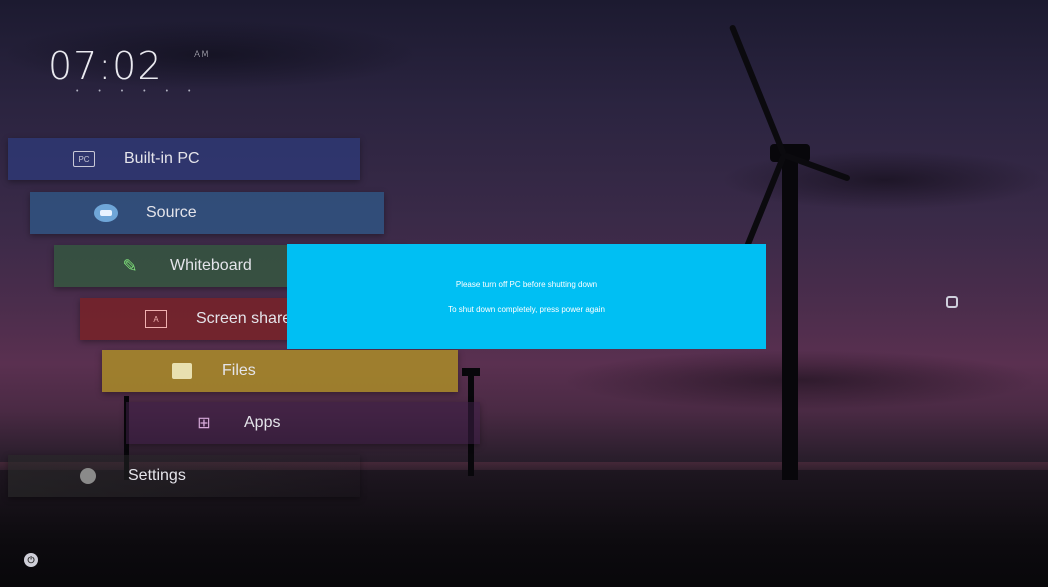 The height and width of the screenshot is (587, 1048). What do you see at coordinates (88, 476) in the screenshot?
I see `gear-icon` at bounding box center [88, 476].